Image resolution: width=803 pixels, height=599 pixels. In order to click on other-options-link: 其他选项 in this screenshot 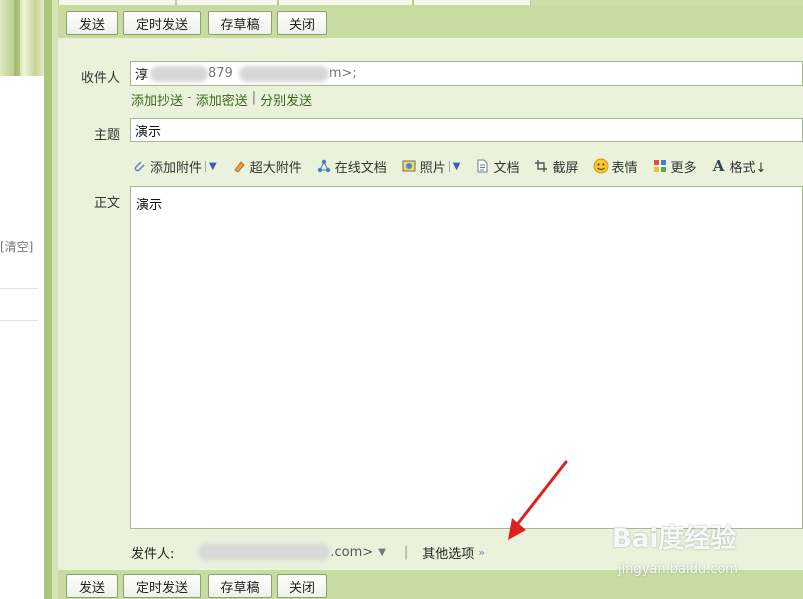, I will do `click(448, 552)`.